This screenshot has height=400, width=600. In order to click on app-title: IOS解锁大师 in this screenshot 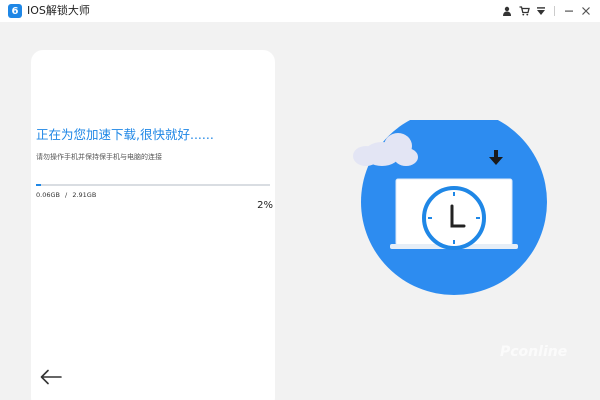, I will do `click(58, 10)`.